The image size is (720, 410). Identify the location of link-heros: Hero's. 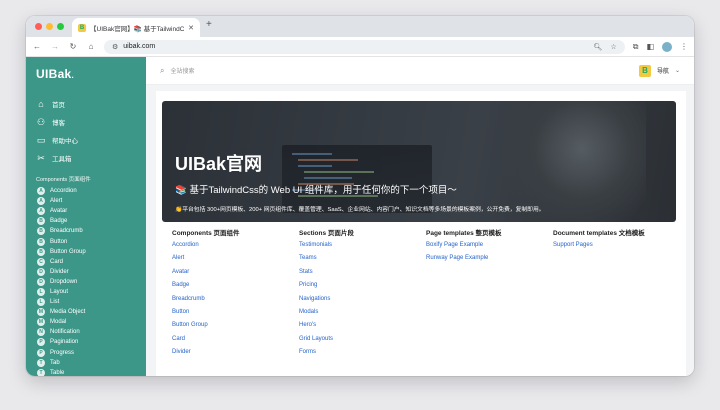
(362, 328).